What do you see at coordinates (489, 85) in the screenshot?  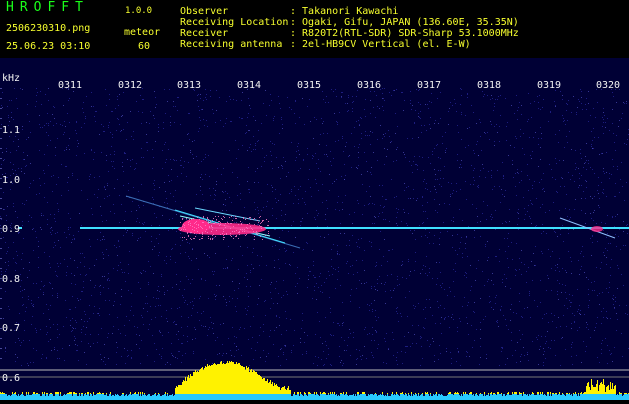 I see `x-tick-label: 0318` at bounding box center [489, 85].